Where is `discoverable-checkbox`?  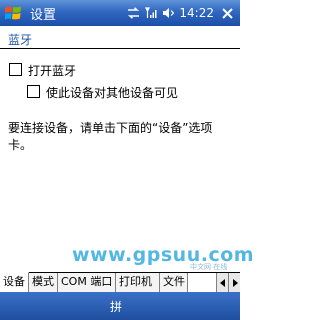
discoverable-checkbox is located at coordinates (33, 91).